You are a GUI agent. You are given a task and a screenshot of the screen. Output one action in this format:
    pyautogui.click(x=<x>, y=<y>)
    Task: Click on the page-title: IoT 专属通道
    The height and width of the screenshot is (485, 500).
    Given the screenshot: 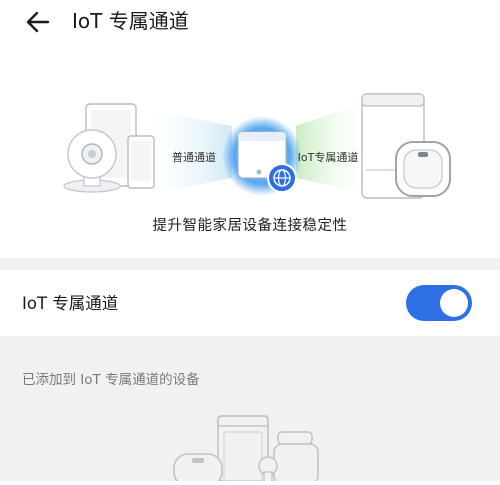 What is the action you would take?
    pyautogui.click(x=130, y=21)
    